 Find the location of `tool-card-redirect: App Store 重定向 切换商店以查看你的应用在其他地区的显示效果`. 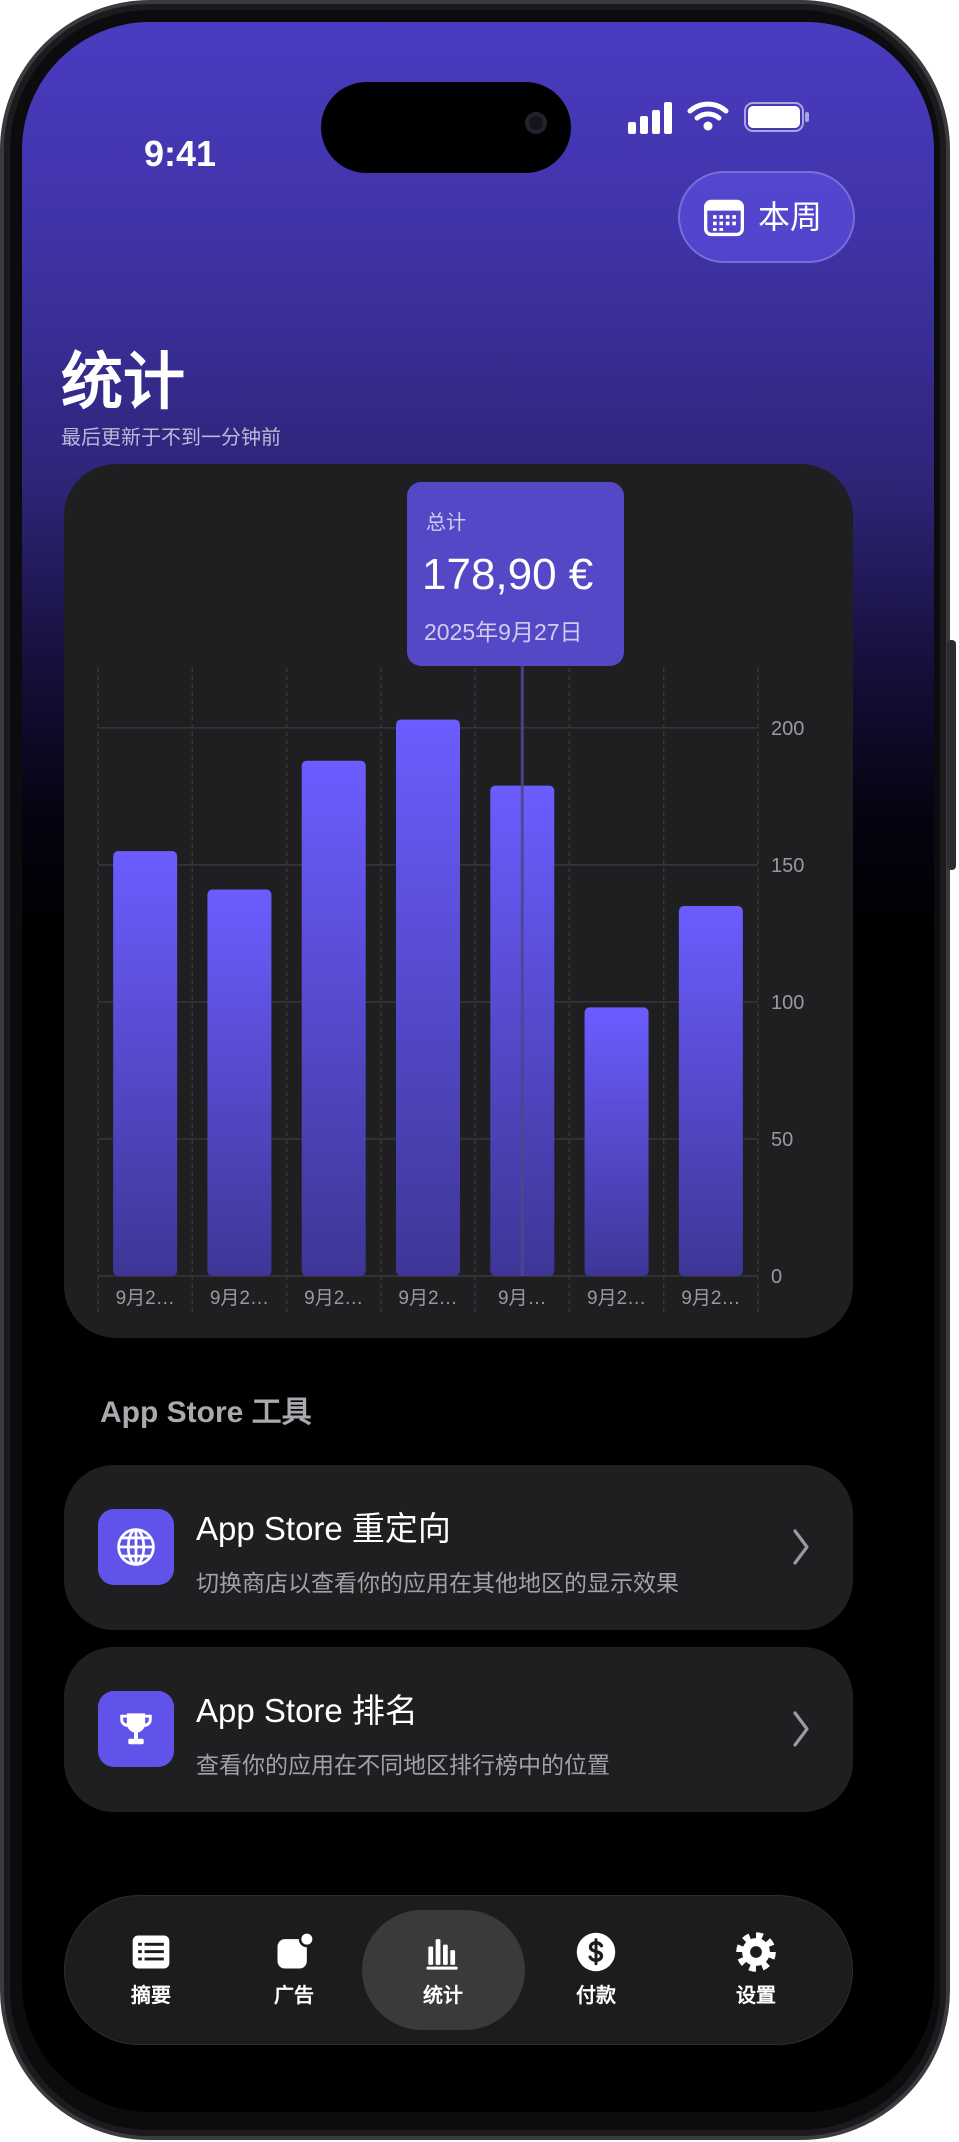

tool-card-redirect: App Store 重定向 切换商店以查看你的应用在其他地区的显示效果 is located at coordinates (458, 1547).